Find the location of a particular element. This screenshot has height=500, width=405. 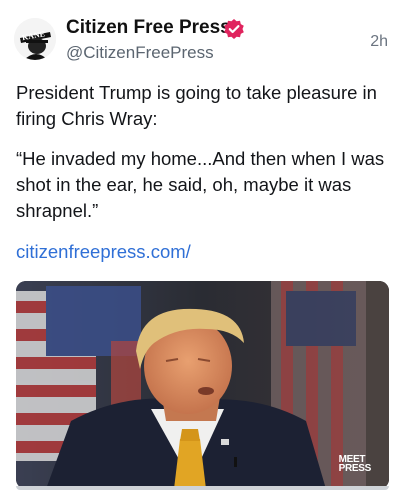

video-progress-bar is located at coordinates (202, 488).